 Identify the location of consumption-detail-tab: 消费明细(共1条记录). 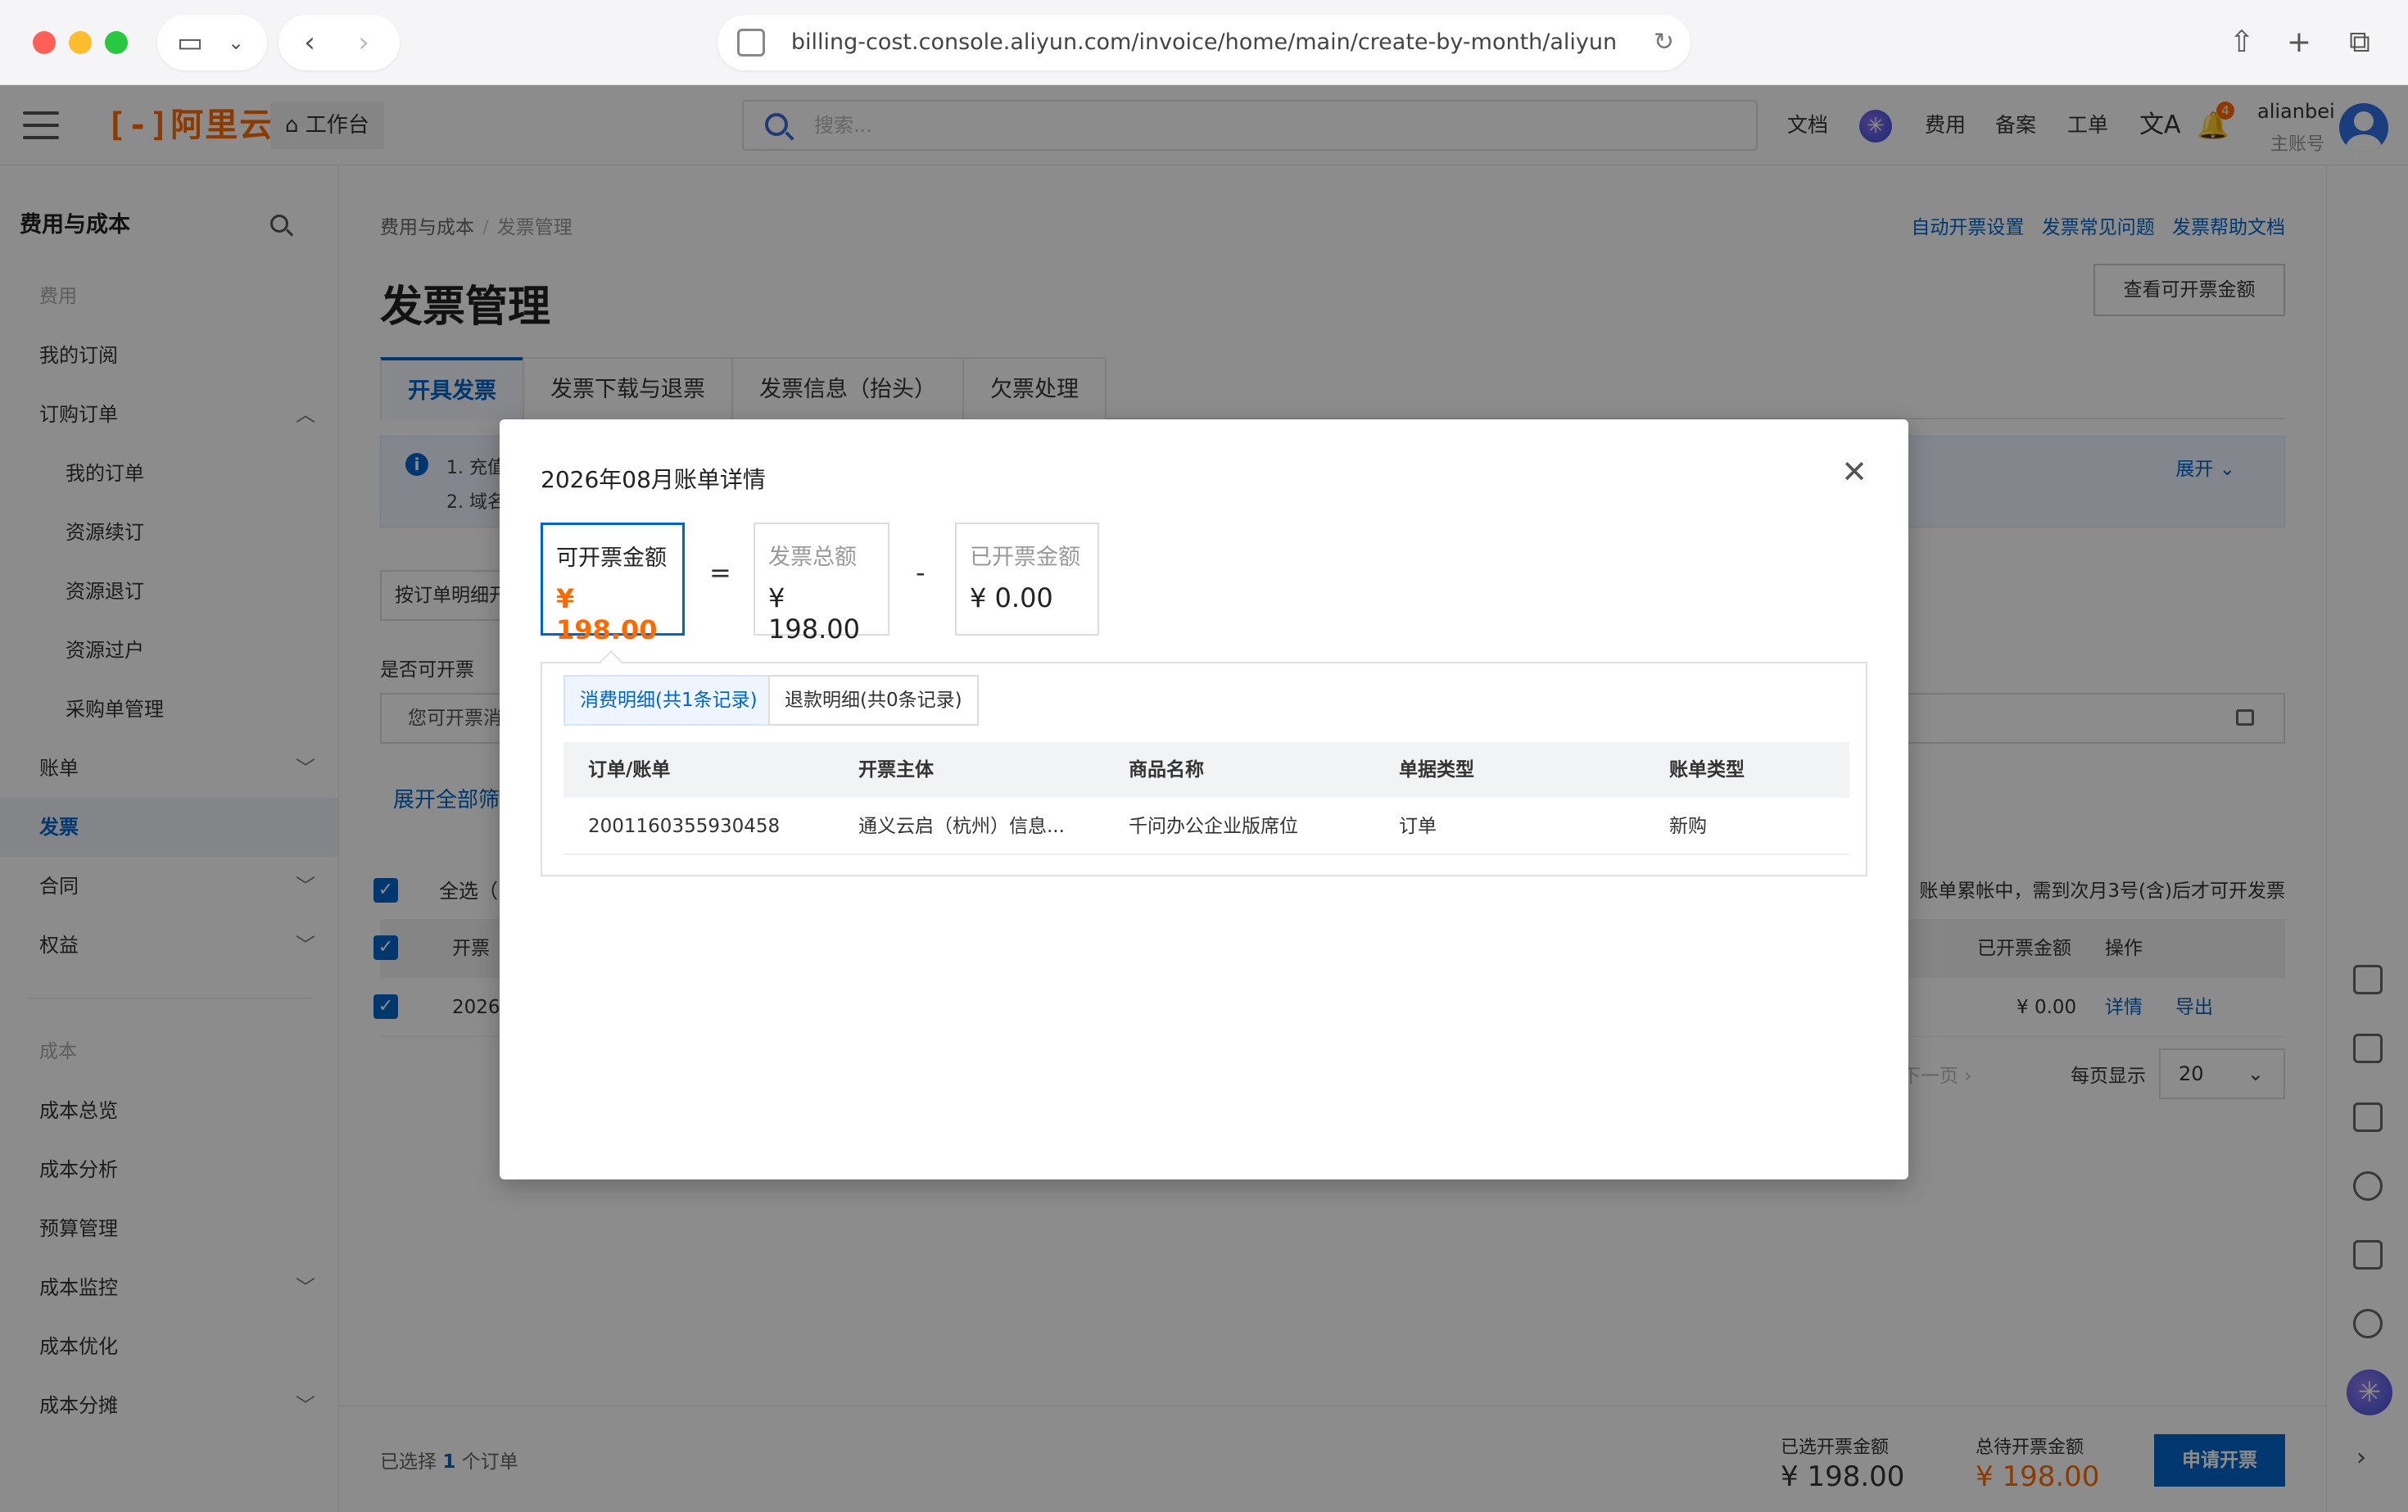
(669, 700).